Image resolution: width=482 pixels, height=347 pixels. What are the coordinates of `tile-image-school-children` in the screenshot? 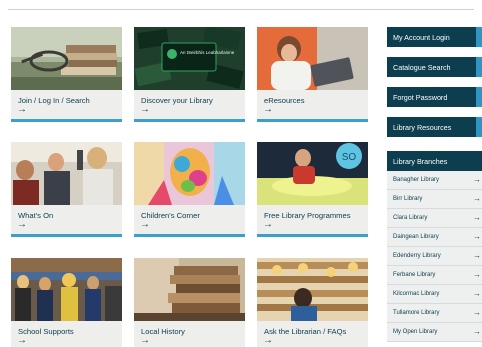 It's located at (66, 289).